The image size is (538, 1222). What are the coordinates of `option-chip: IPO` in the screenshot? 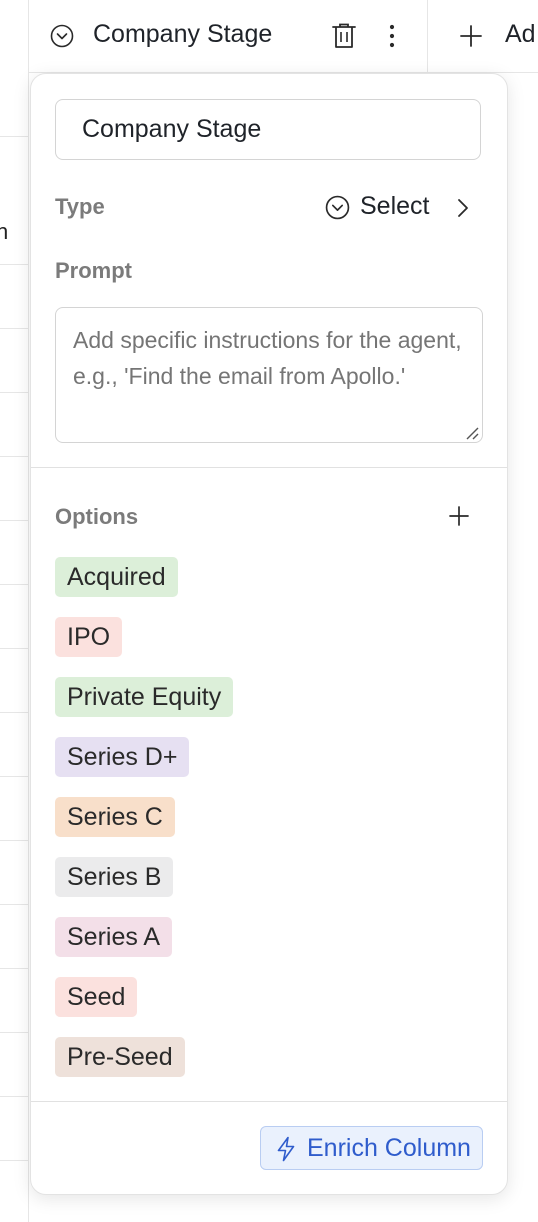 It's located at (89, 637).